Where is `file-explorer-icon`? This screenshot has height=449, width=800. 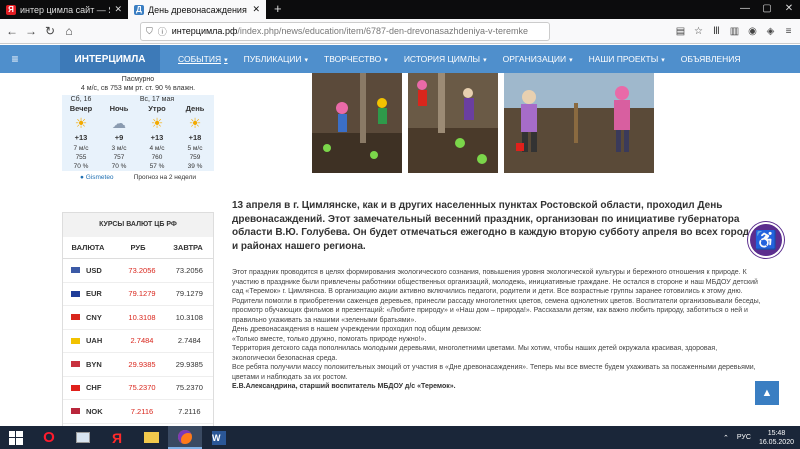 file-explorer-icon is located at coordinates (151, 437).